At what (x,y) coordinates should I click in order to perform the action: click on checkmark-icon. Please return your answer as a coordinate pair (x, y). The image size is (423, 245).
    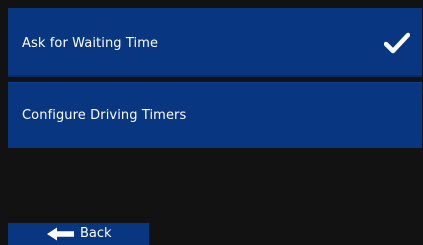
    Looking at the image, I should click on (397, 43).